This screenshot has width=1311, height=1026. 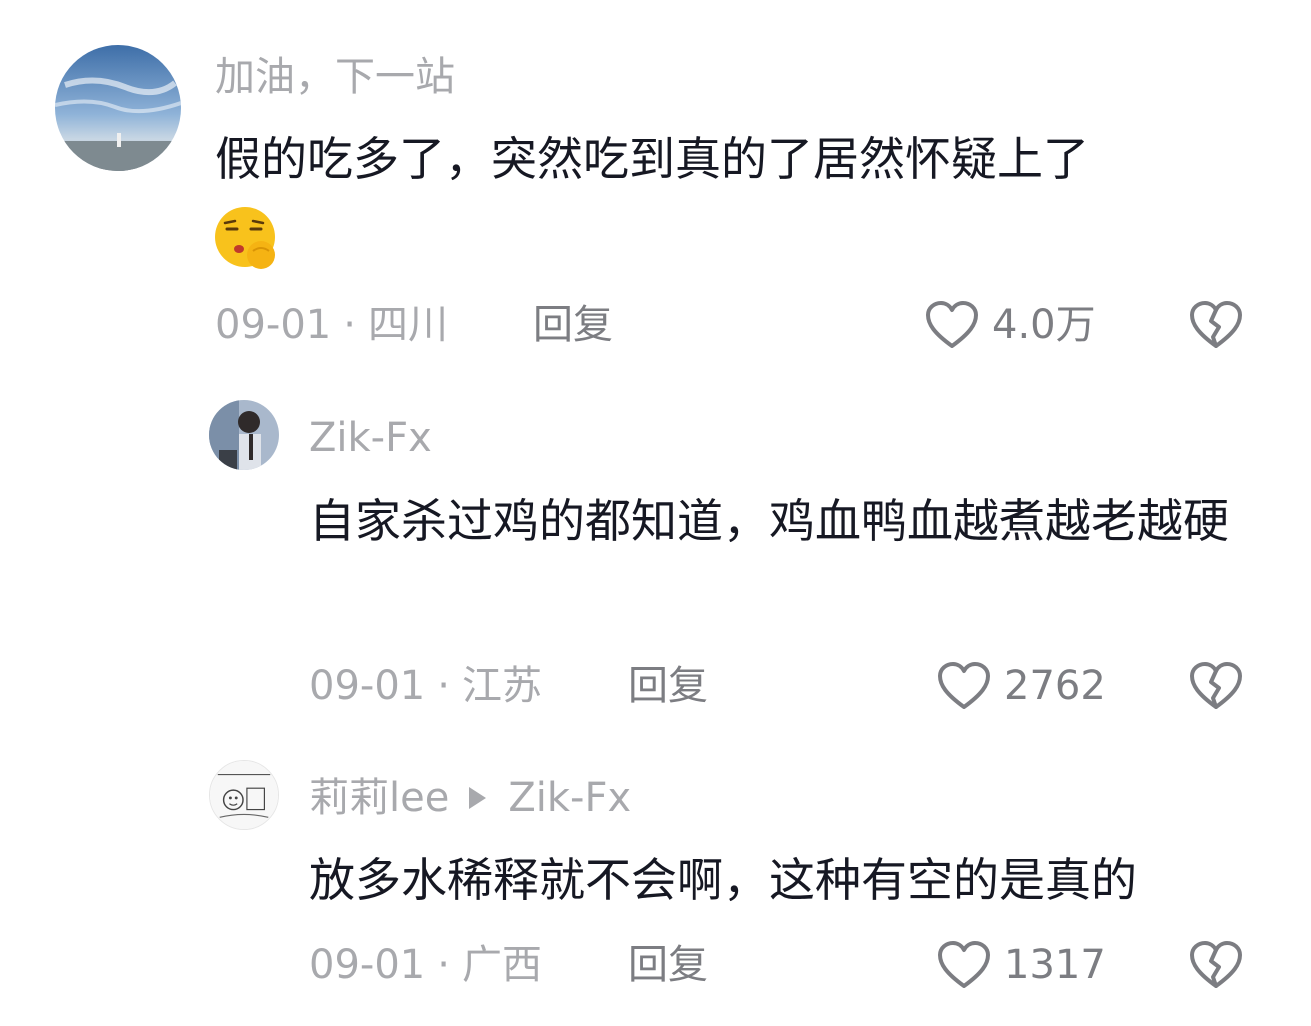 What do you see at coordinates (335, 77) in the screenshot?
I see `comment-author: 加油，下一站` at bounding box center [335, 77].